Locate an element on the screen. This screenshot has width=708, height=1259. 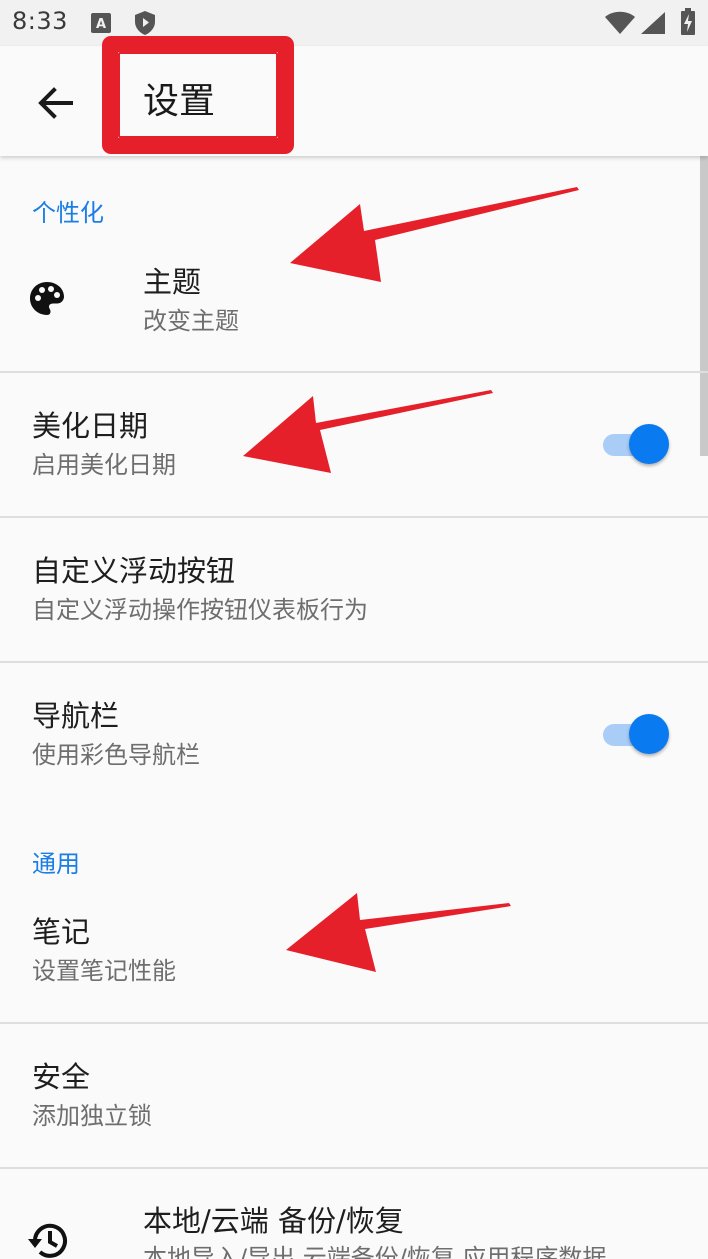
wifi-icon is located at coordinates (620, 25).